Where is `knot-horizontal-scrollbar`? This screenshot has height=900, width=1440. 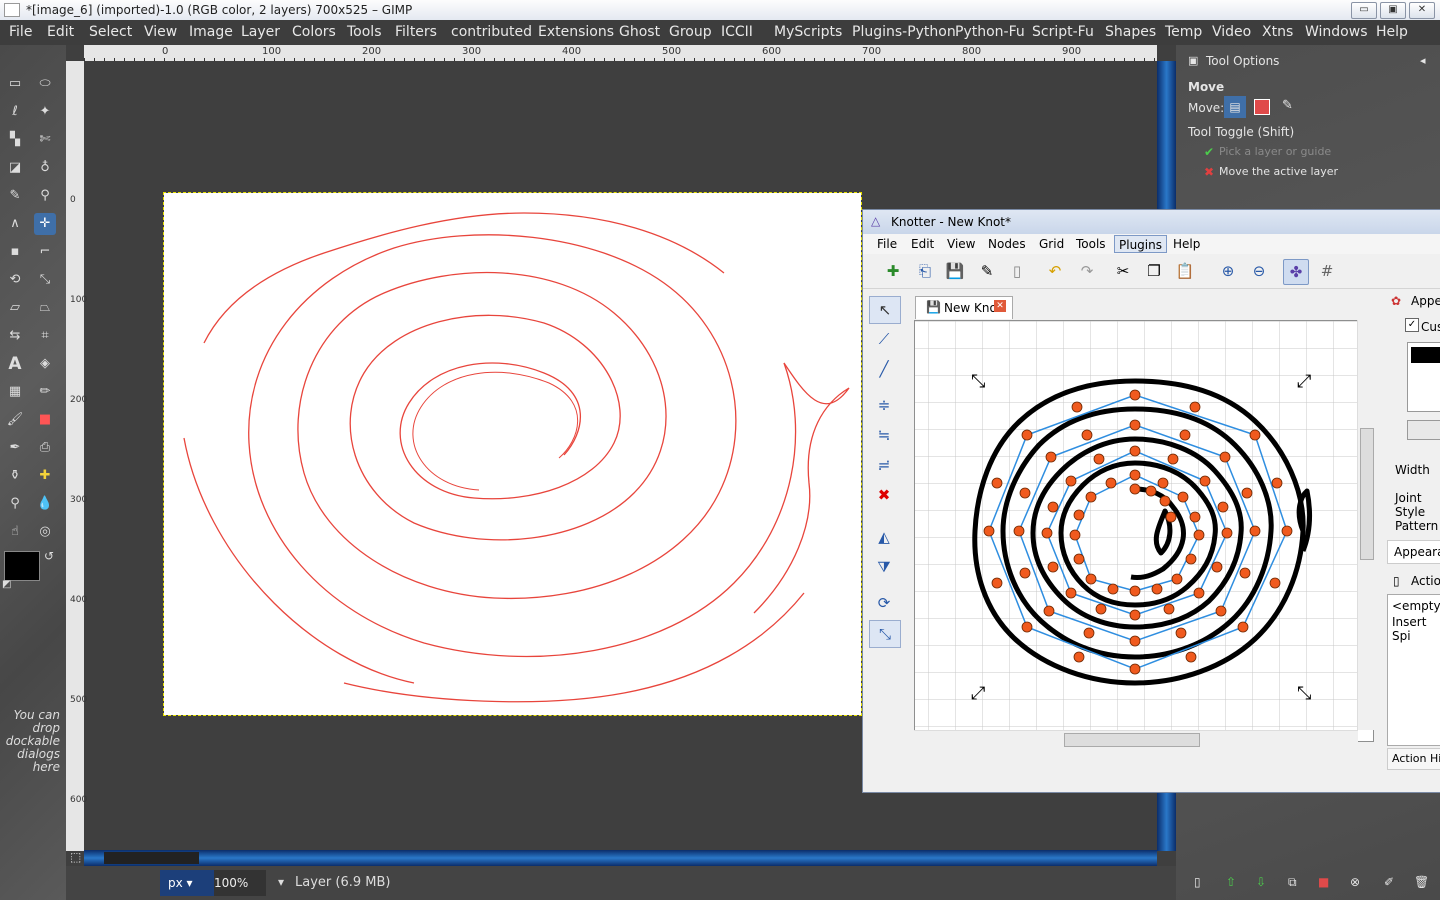
knot-horizontal-scrollbar is located at coordinates (1136, 738).